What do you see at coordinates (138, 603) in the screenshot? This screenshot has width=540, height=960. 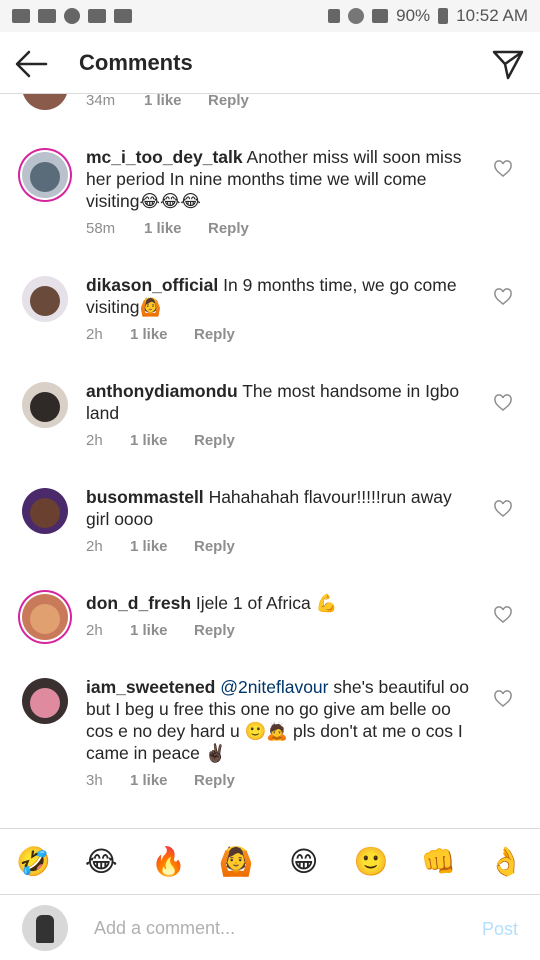 I see `comment-username: don_d_fresh` at bounding box center [138, 603].